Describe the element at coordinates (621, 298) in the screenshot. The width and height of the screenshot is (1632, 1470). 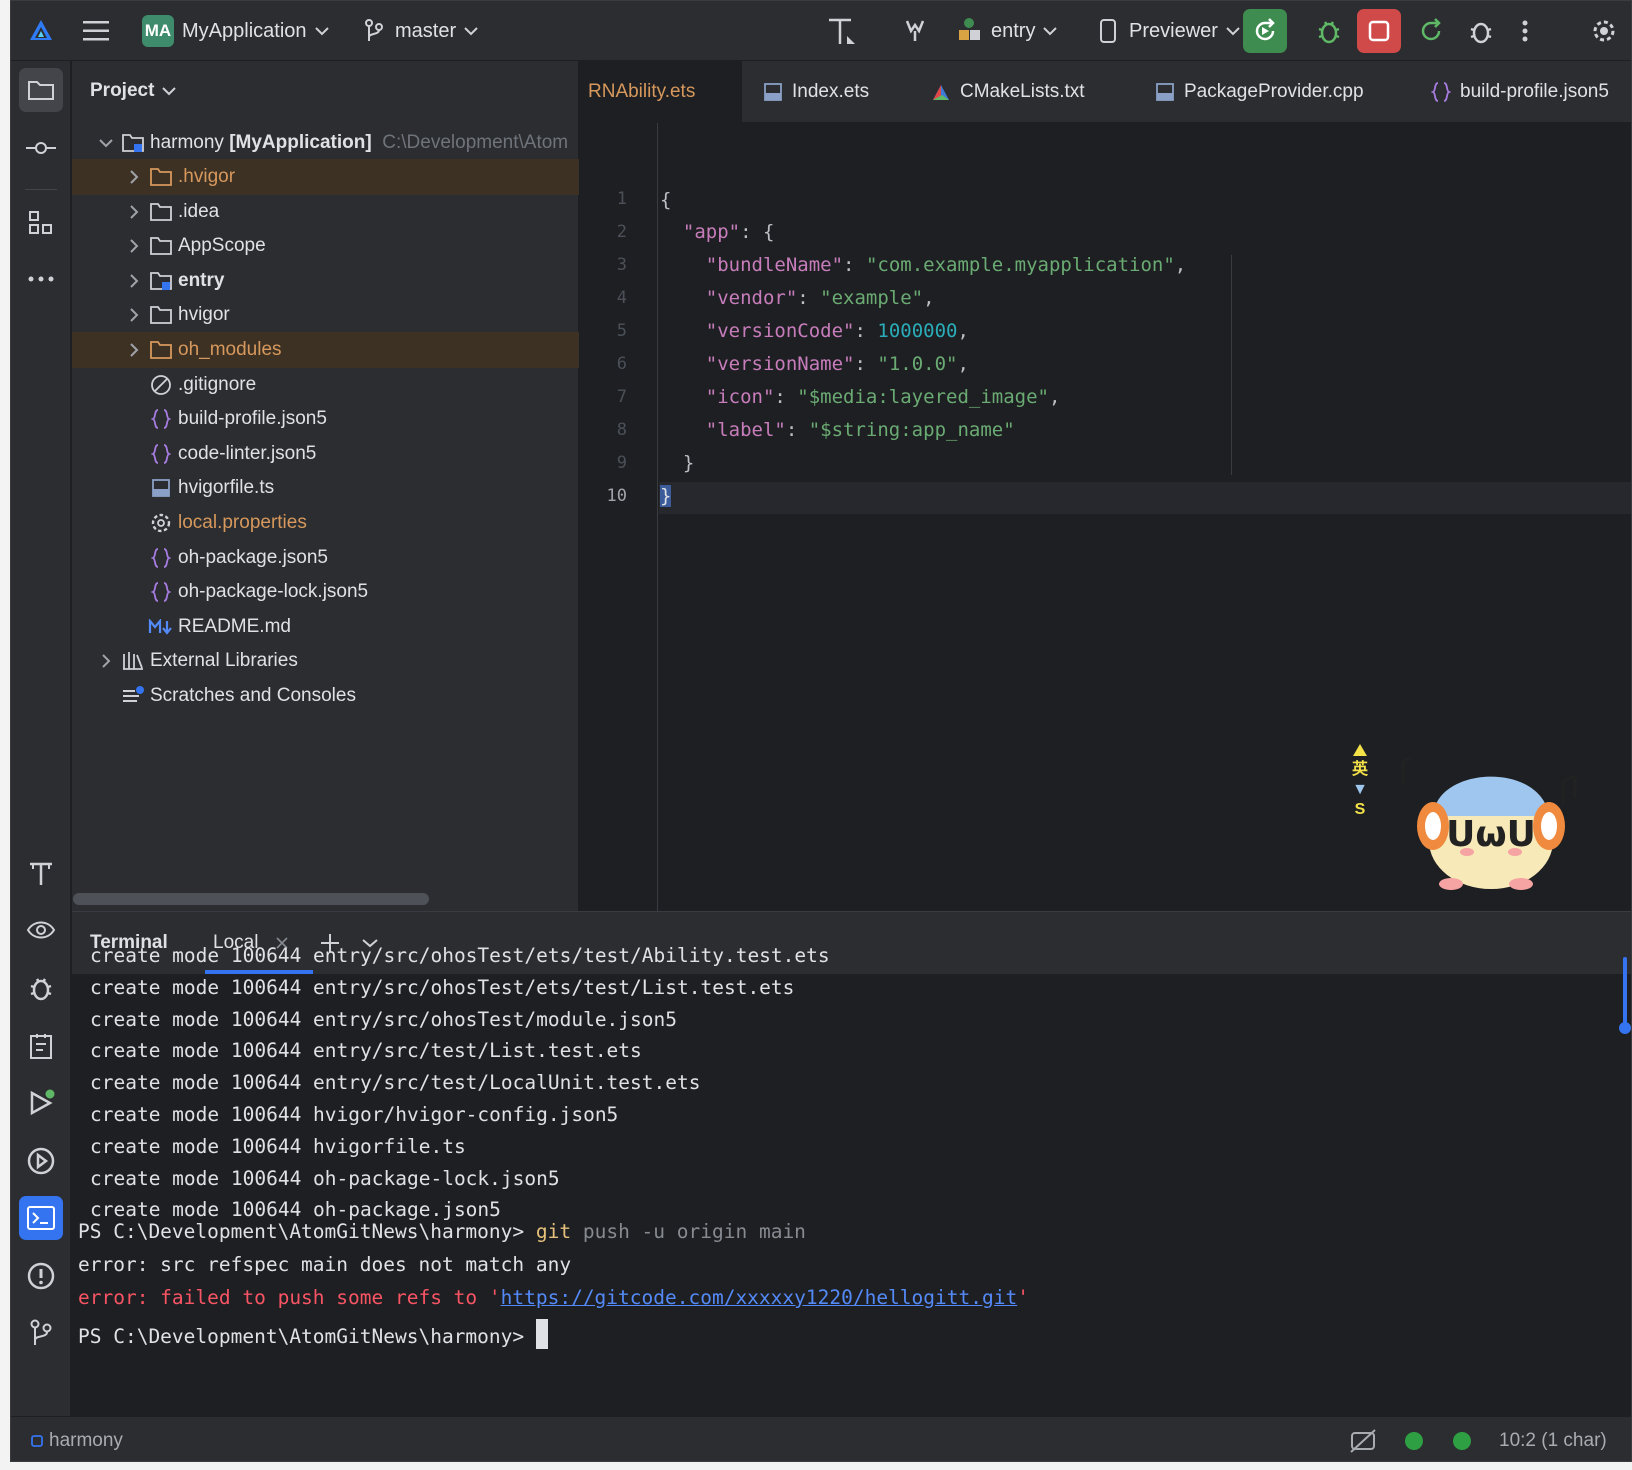
I see `line-number: 4` at that location.